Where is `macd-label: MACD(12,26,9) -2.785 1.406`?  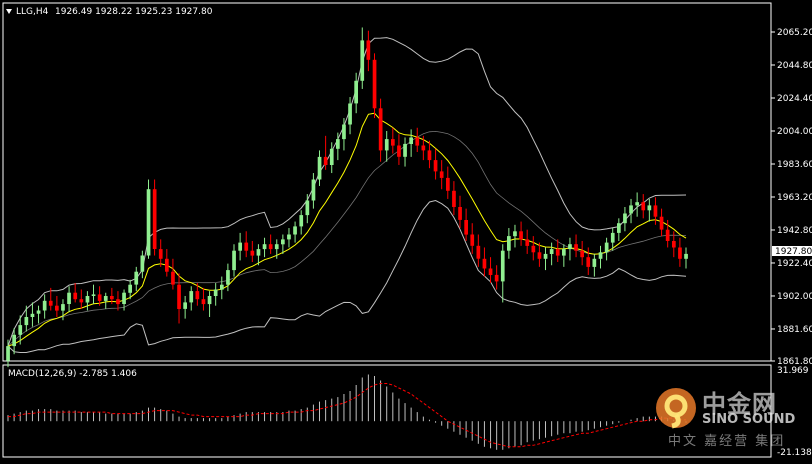 macd-label: MACD(12,26,9) -2.785 1.406 is located at coordinates (72, 374).